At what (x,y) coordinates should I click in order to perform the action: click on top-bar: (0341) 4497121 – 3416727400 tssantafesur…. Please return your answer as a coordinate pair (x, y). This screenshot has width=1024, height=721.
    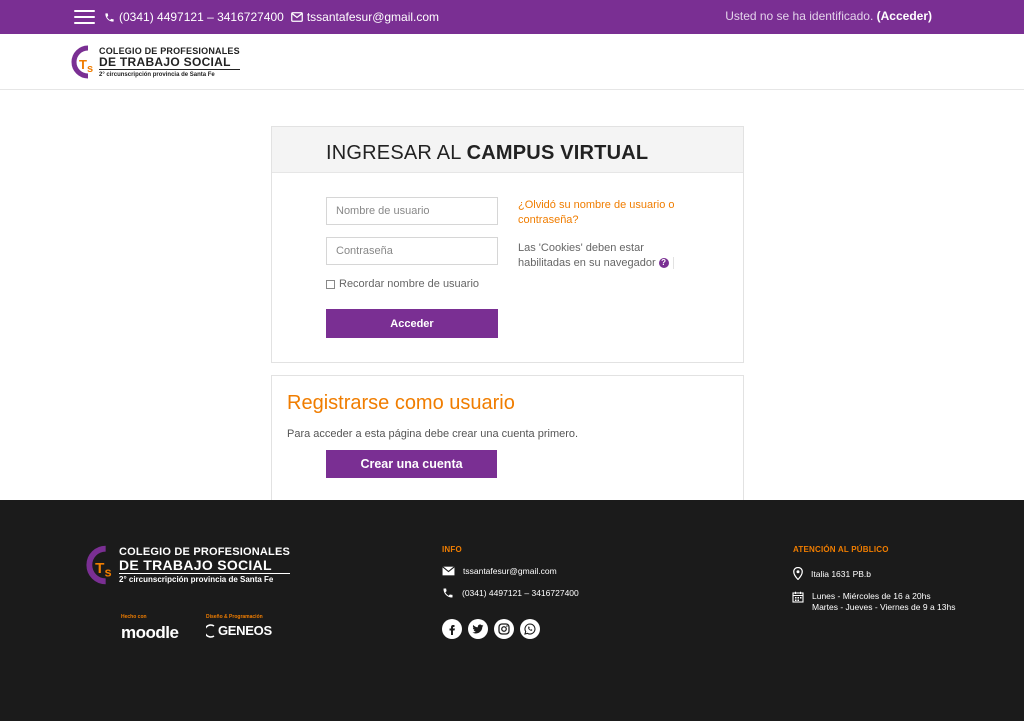
    Looking at the image, I should click on (512, 17).